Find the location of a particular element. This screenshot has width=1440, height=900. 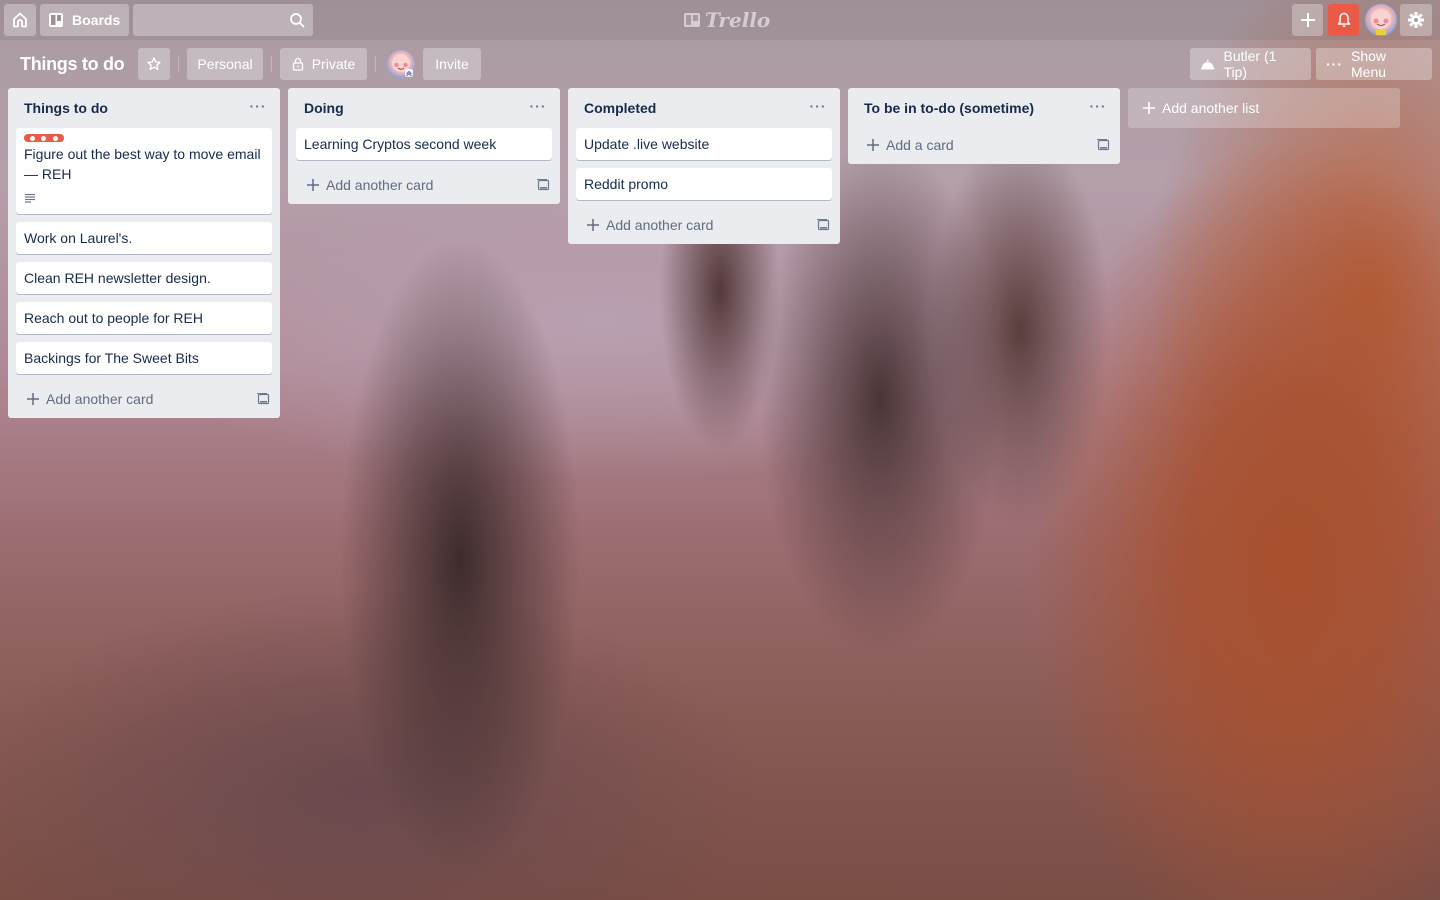

search-input is located at coordinates (223, 20).